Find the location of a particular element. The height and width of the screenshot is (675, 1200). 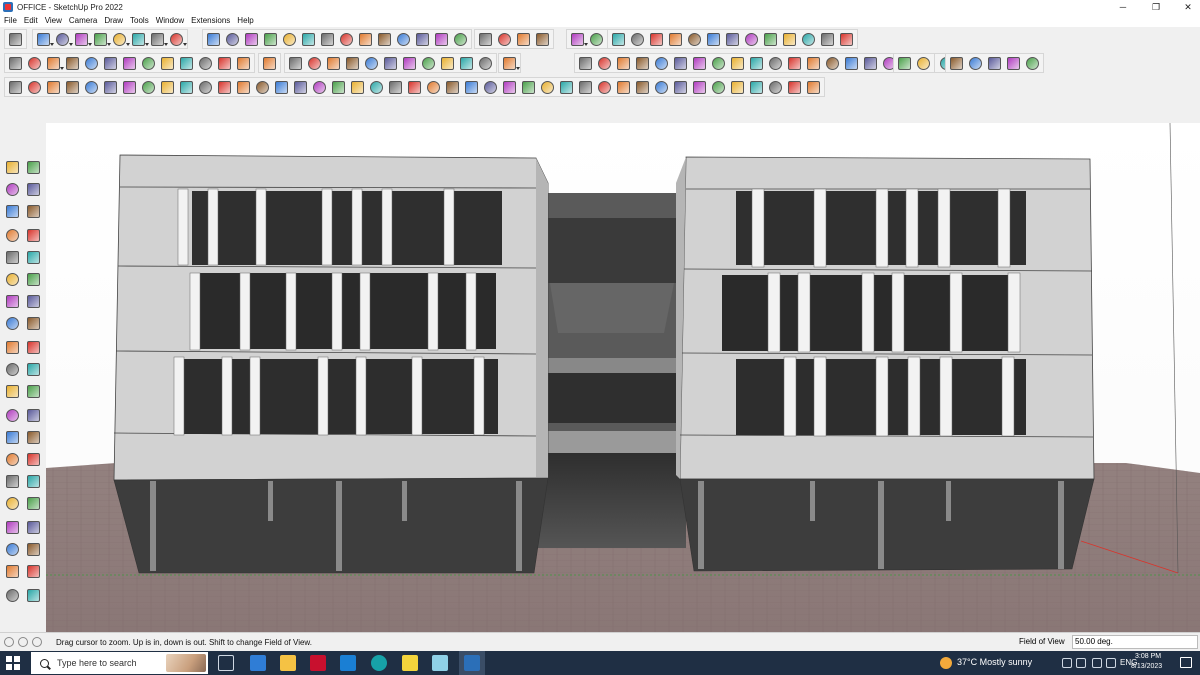

extensions-tool-35-icon is located at coordinates (661, 87).